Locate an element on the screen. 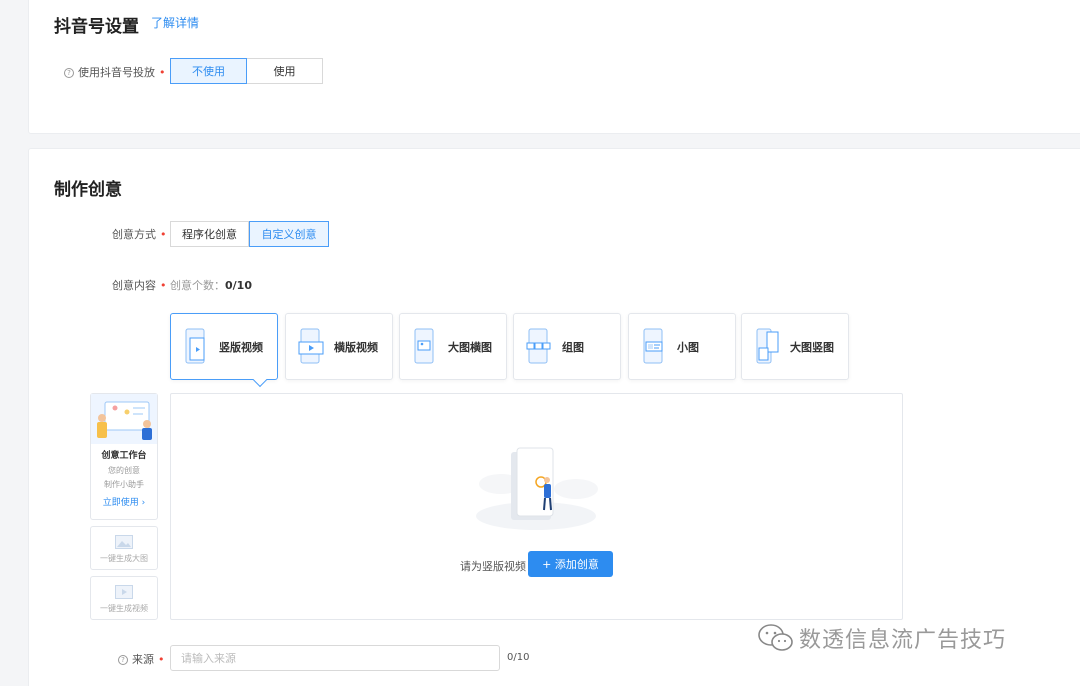 This screenshot has height=686, width=1080. creative-count: 创意个数：0/10 is located at coordinates (211, 285).